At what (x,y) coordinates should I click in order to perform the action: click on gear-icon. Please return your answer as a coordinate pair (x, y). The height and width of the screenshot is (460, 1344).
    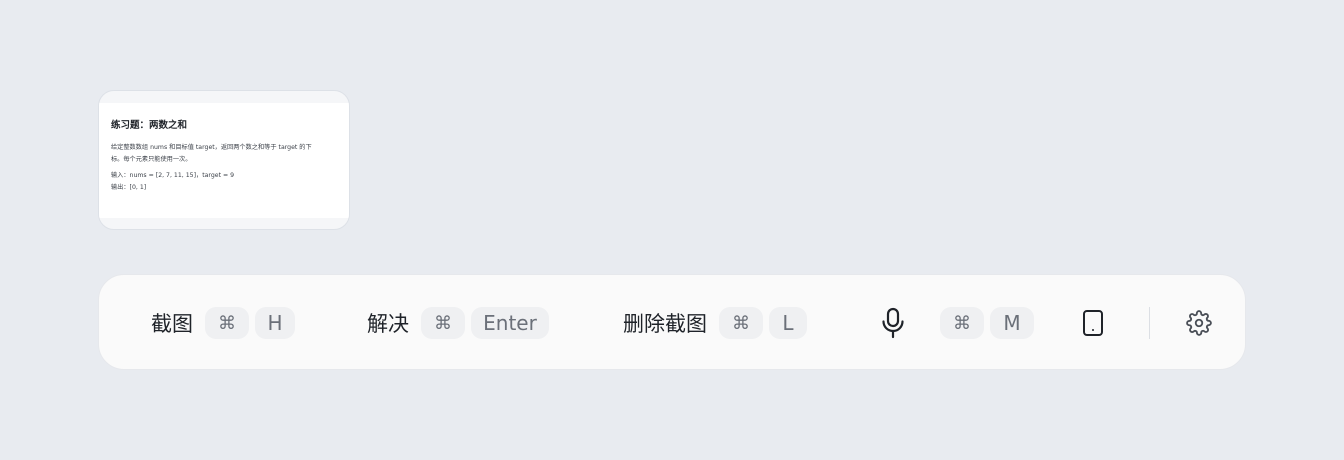
    Looking at the image, I should click on (1199, 323).